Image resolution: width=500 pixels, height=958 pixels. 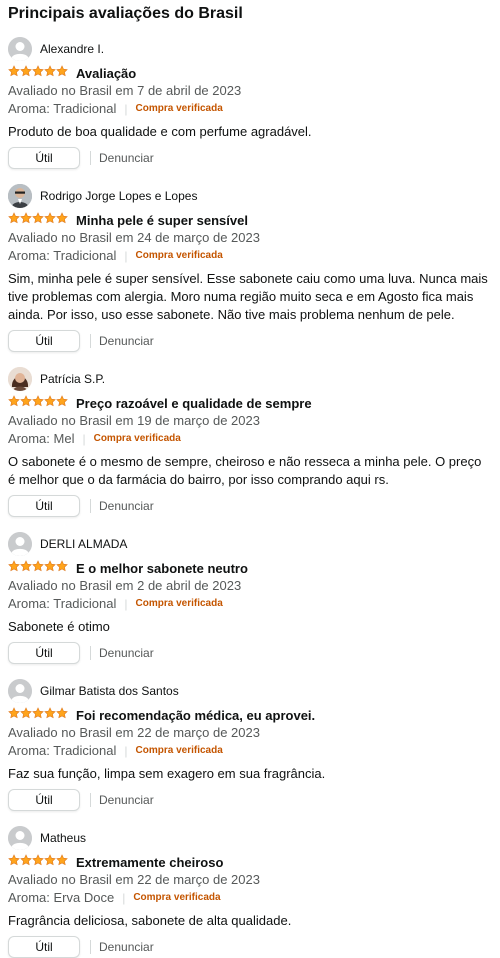 What do you see at coordinates (250, 73) in the screenshot?
I see `rating-row: Avaliação` at bounding box center [250, 73].